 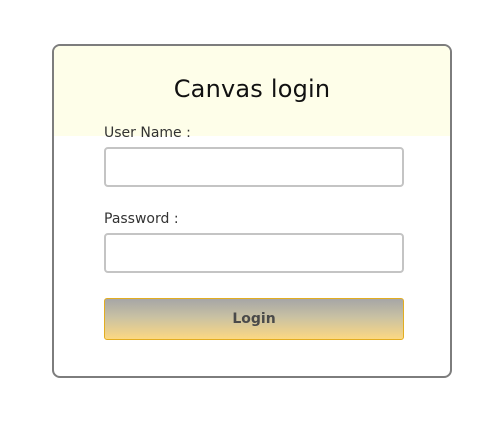 I want to click on password-input, so click(x=254, y=253).